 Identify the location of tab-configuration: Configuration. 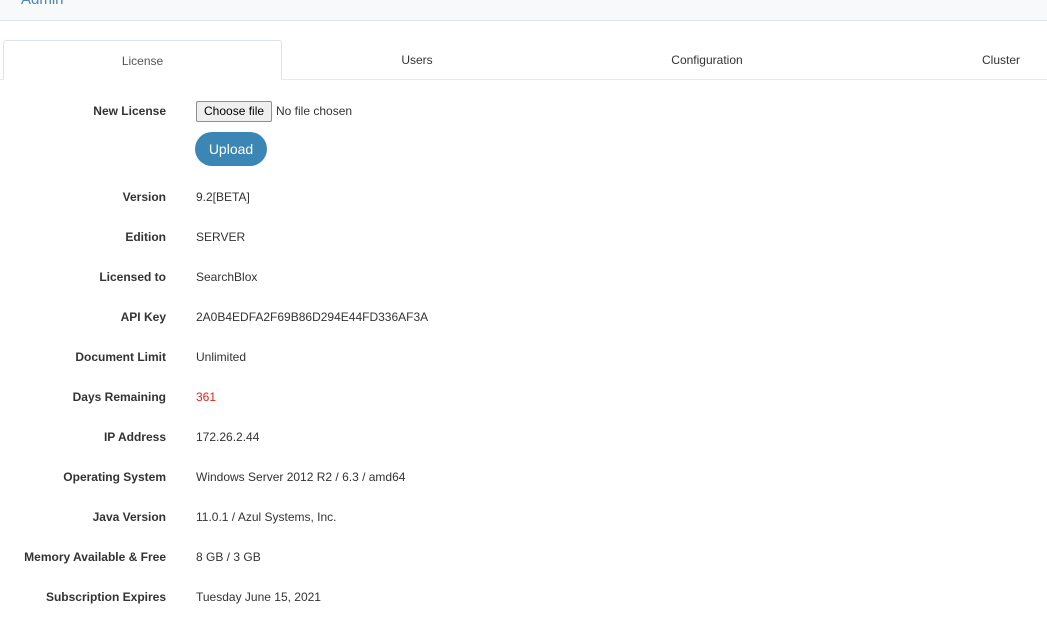
(707, 60).